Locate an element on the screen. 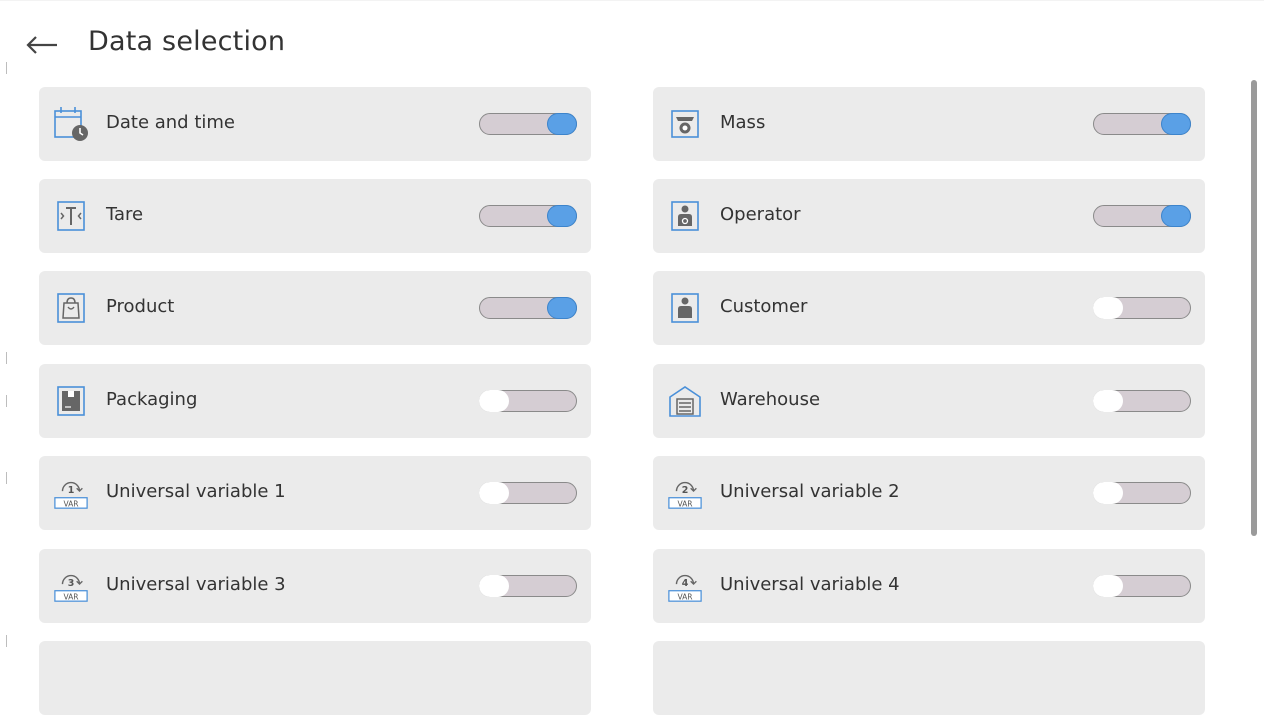 Image resolution: width=1264 pixels, height=715 pixels. tare-toggle is located at coordinates (528, 216).